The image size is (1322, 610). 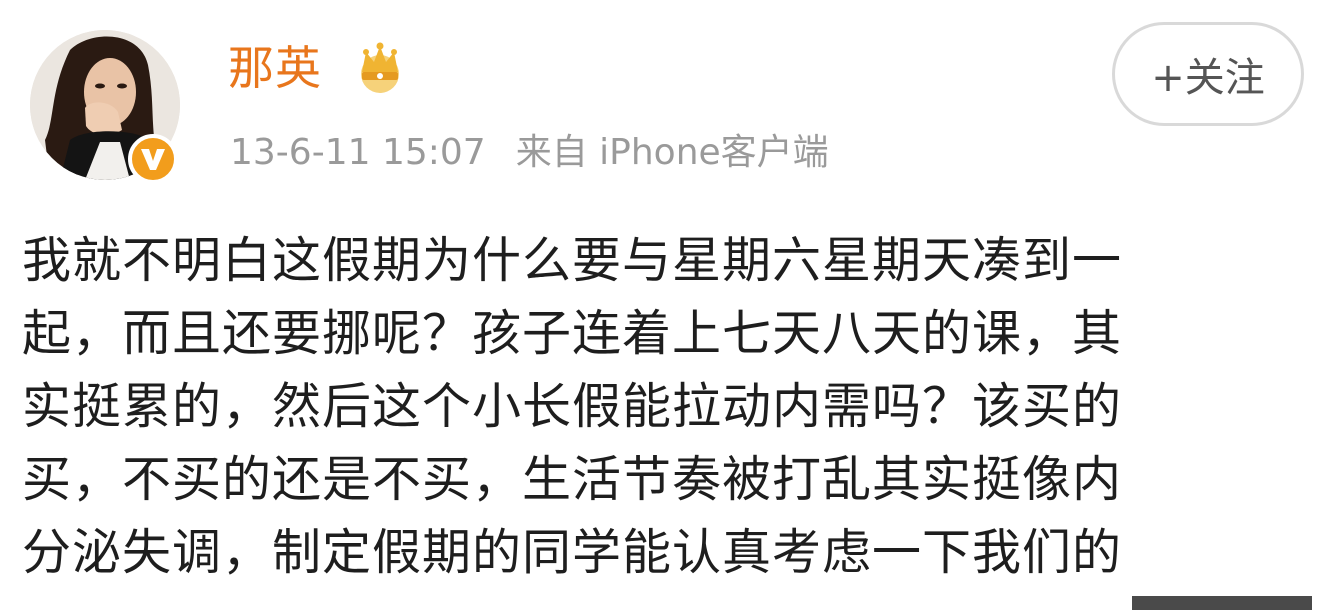 What do you see at coordinates (572, 406) in the screenshot?
I see `post-text-line: 实挺累的，然后这个小长假能拉动内需吗？该买的` at bounding box center [572, 406].